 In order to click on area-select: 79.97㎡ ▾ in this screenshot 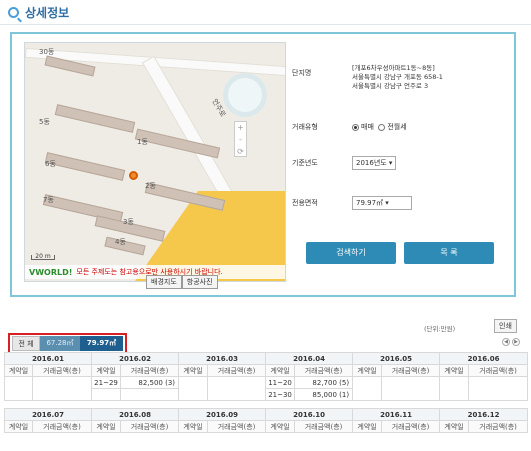, I will do `click(382, 203)`.